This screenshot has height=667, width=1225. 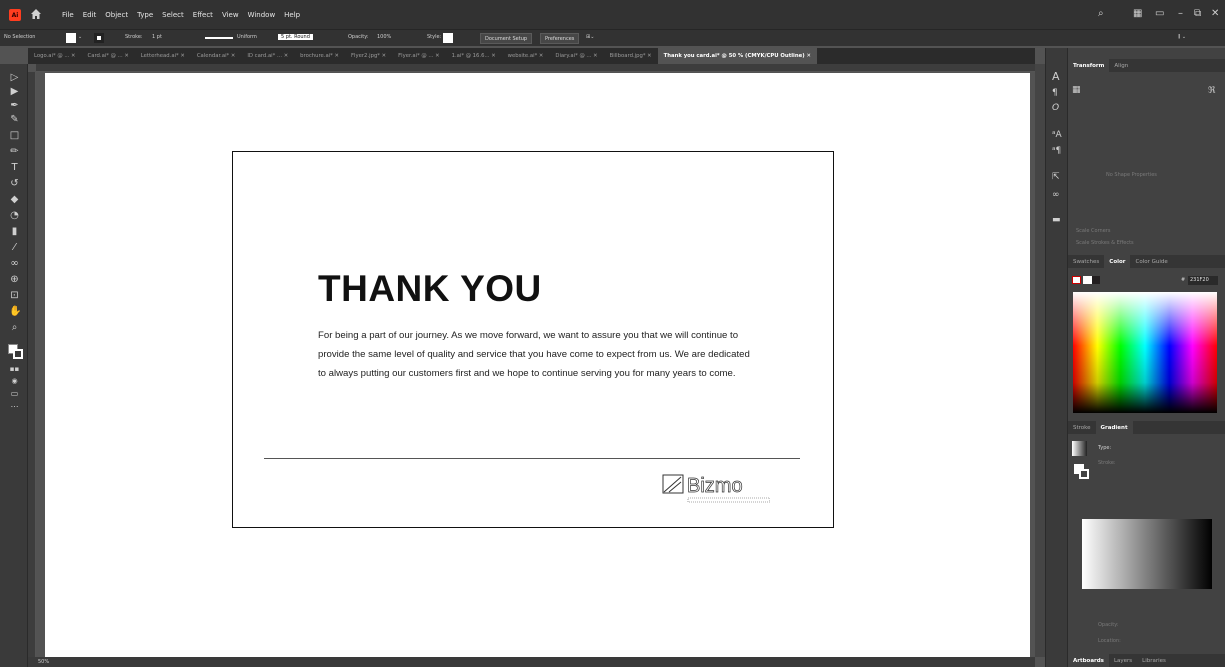 I want to click on direct-selection-tool-icon: ▶, so click(x=14, y=91).